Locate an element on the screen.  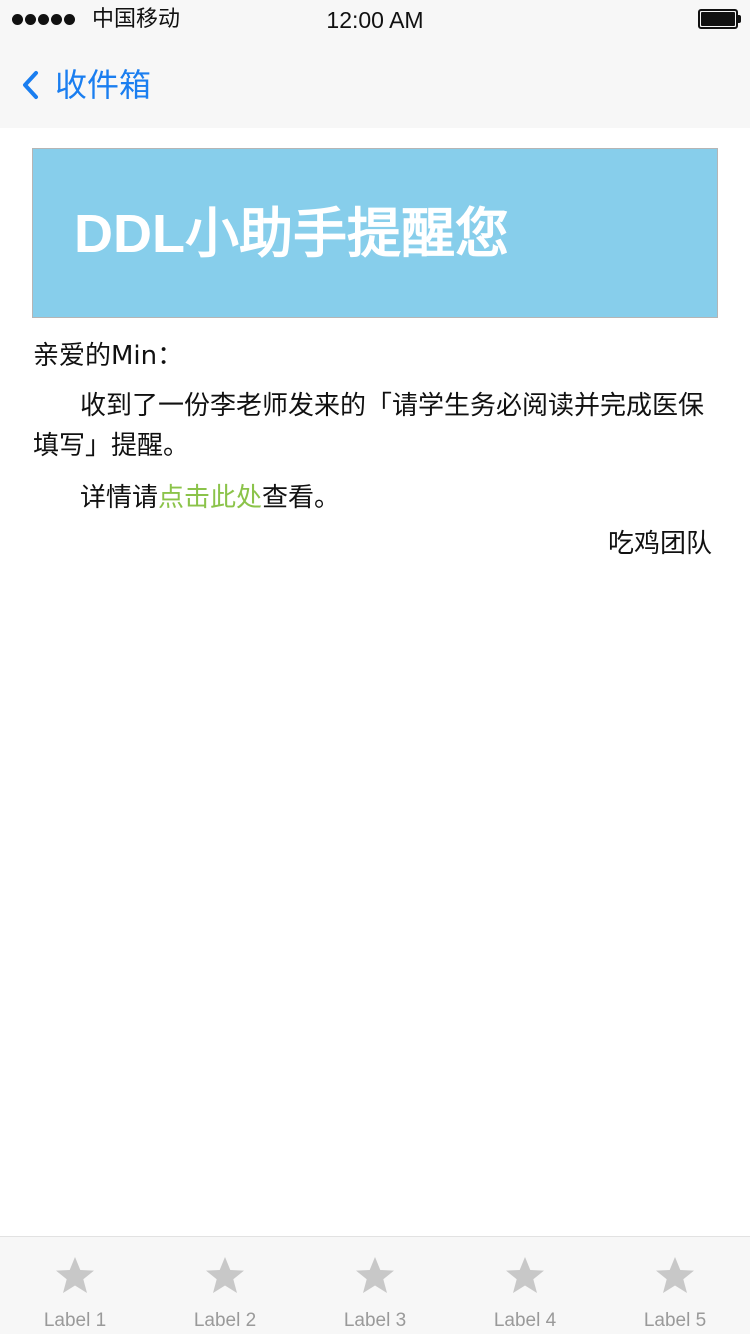
details-link: 点击此处 is located at coordinates (210, 498).